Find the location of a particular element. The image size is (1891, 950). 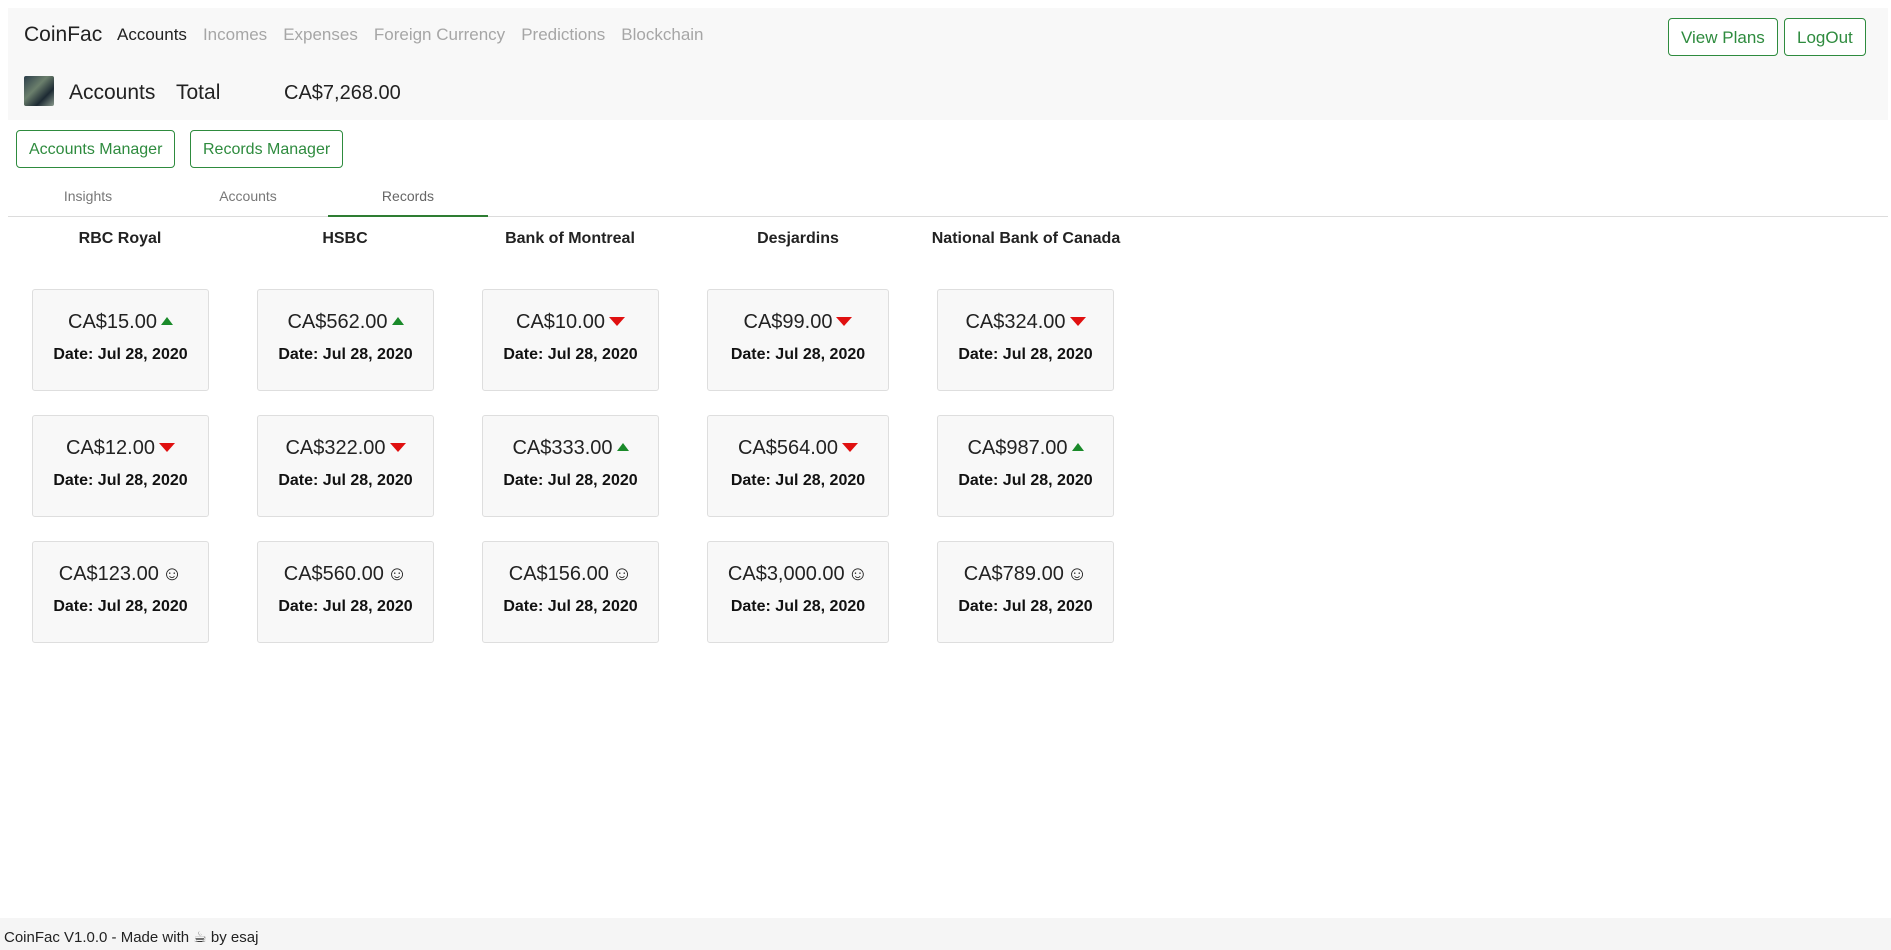

record-amount-row: CA$333.00 is located at coordinates (570, 448).